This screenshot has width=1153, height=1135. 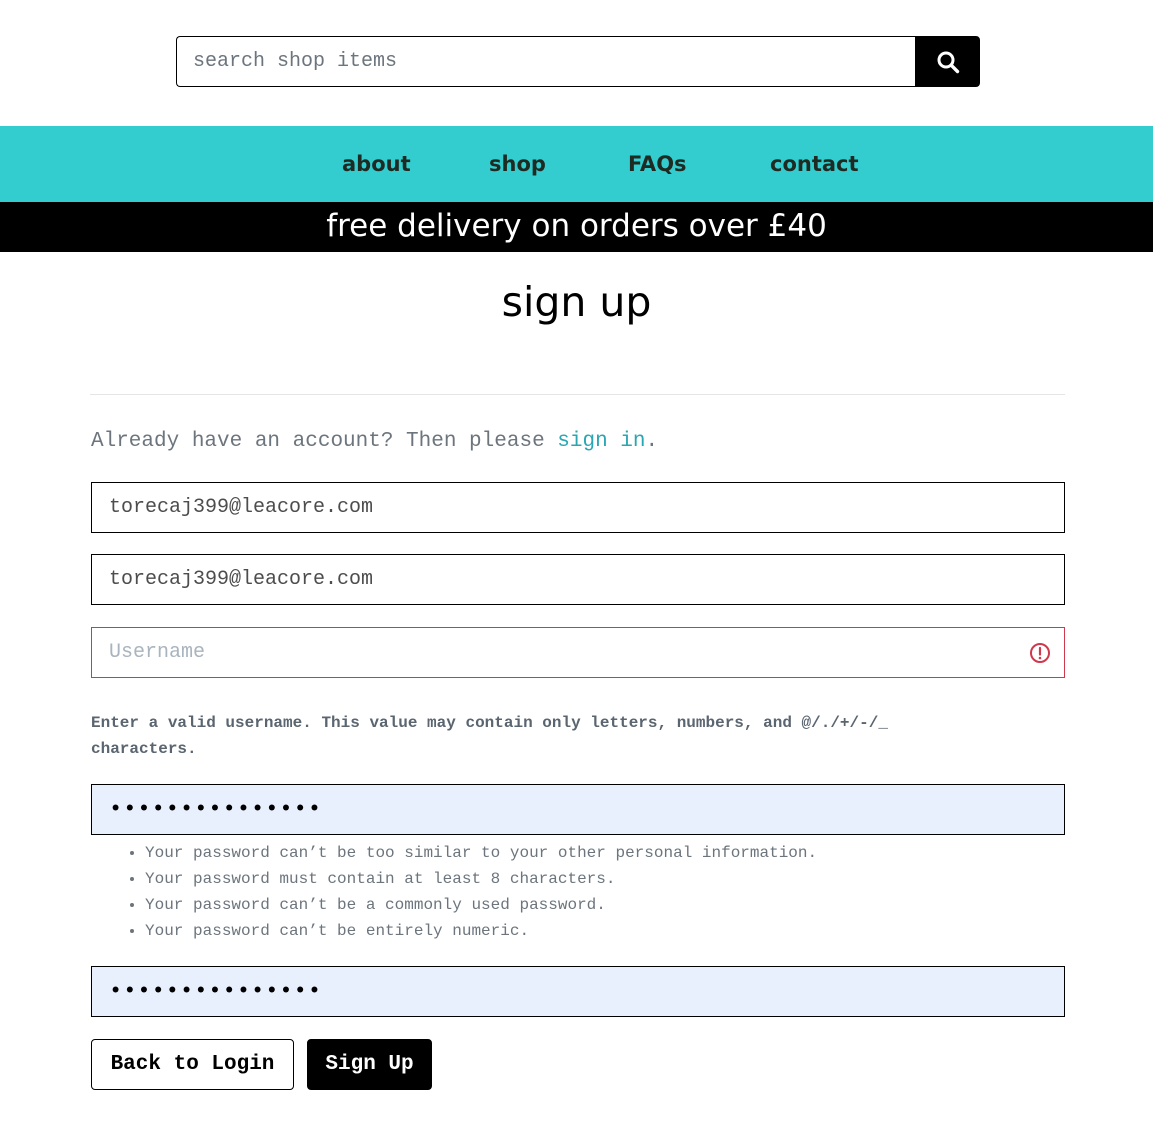 I want to click on sign-in-link: sign in, so click(x=601, y=441).